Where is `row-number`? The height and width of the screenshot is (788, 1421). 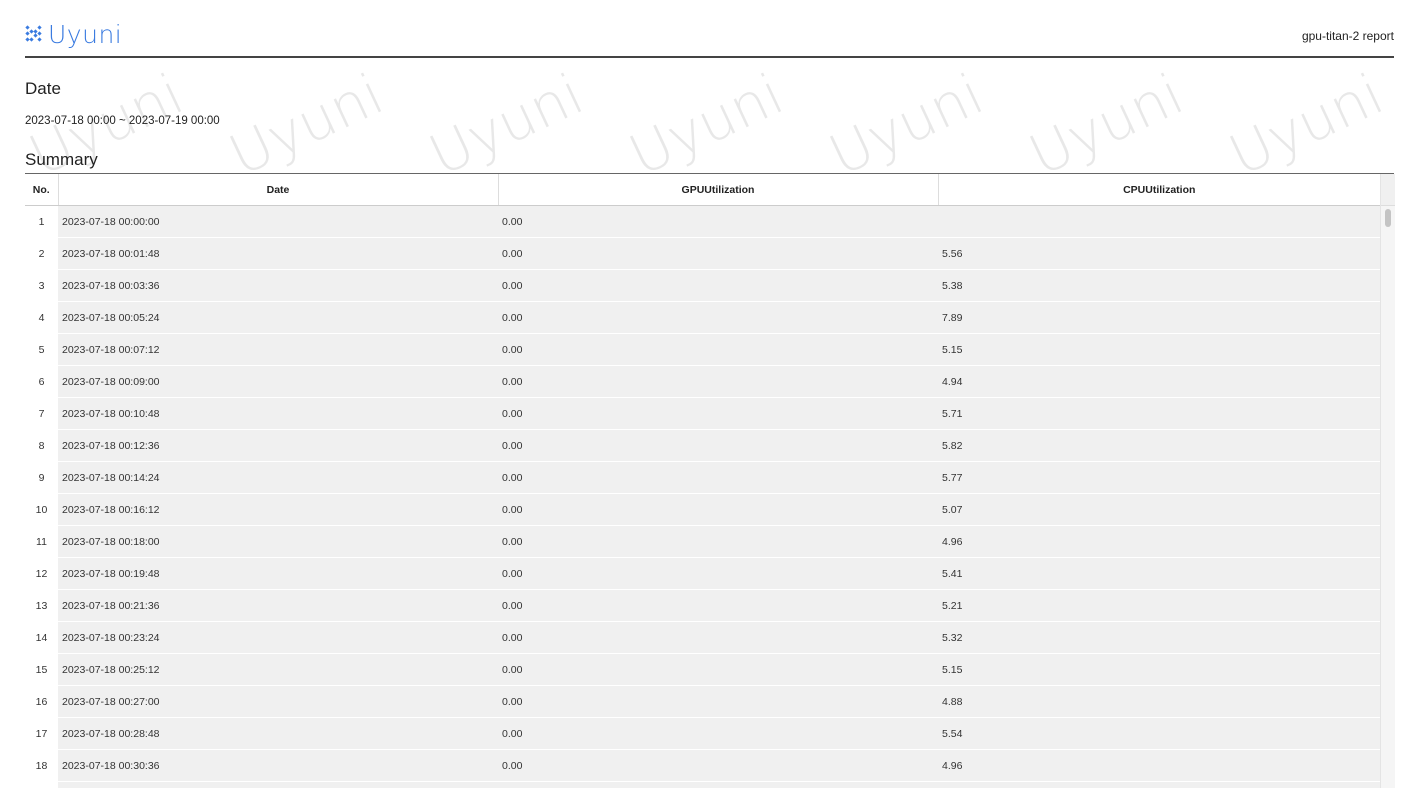
row-number is located at coordinates (41, 784).